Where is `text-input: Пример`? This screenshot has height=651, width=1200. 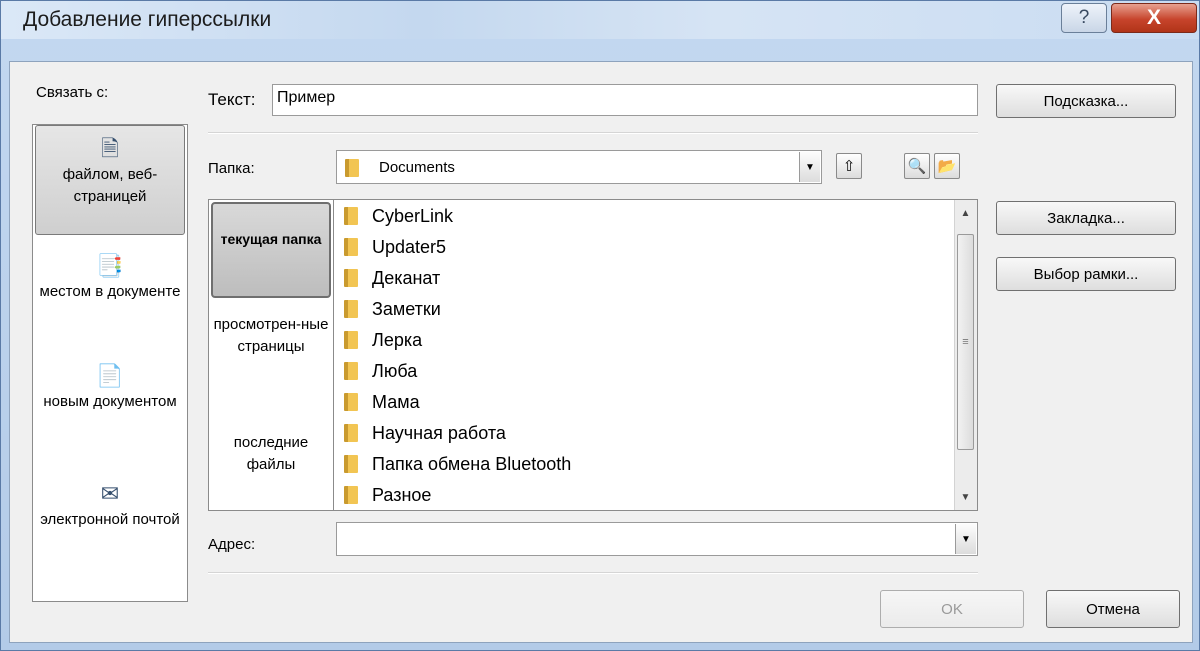
text-input: Пример is located at coordinates (625, 100).